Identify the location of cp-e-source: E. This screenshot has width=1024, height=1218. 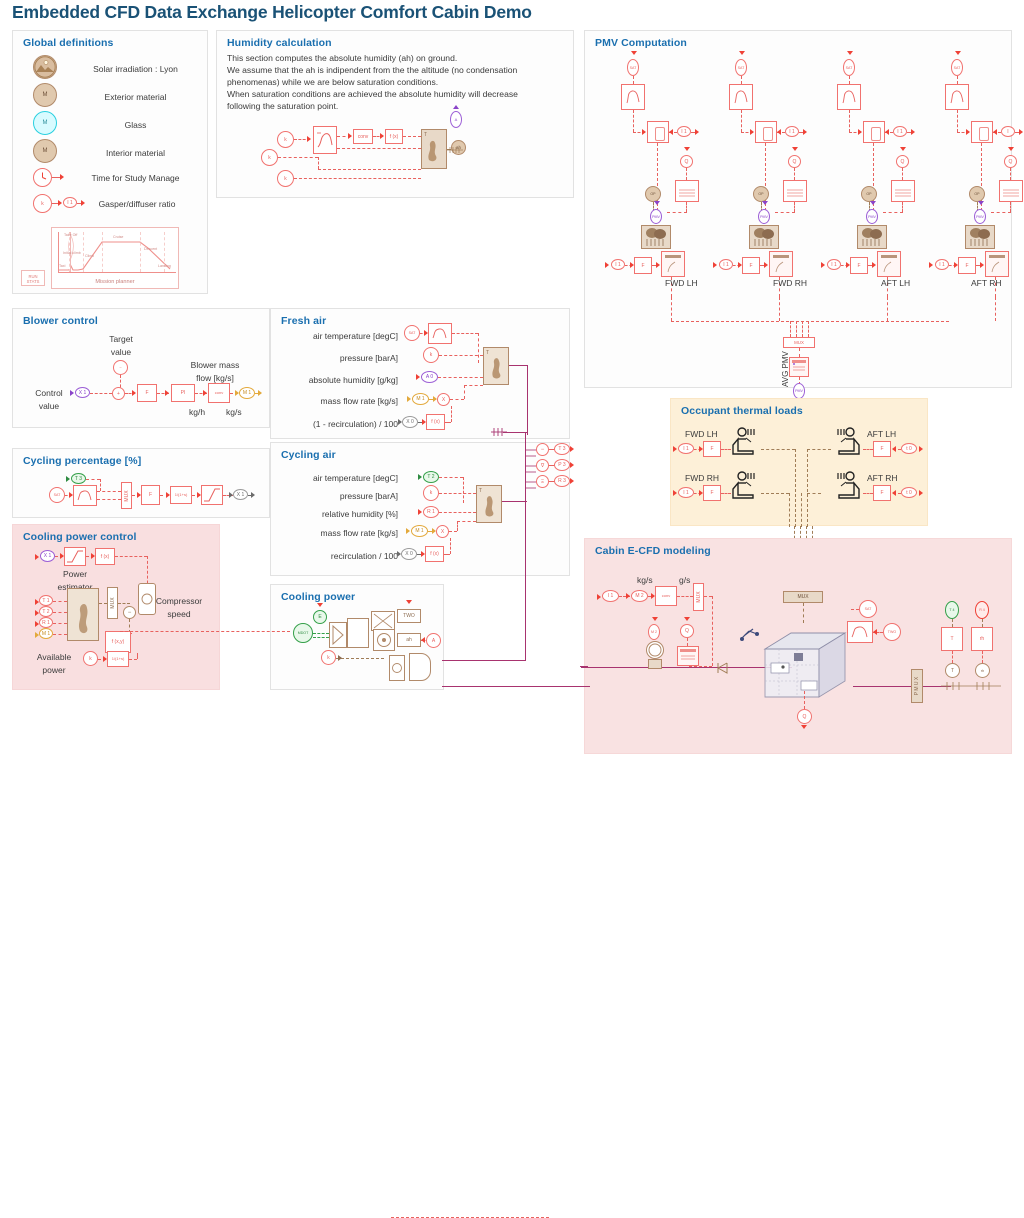
(320, 617).